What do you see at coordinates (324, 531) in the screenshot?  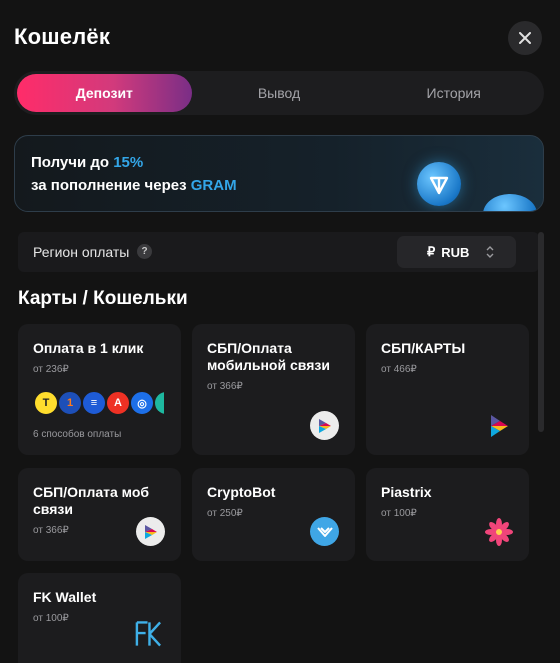 I see `cryptobot-icon` at bounding box center [324, 531].